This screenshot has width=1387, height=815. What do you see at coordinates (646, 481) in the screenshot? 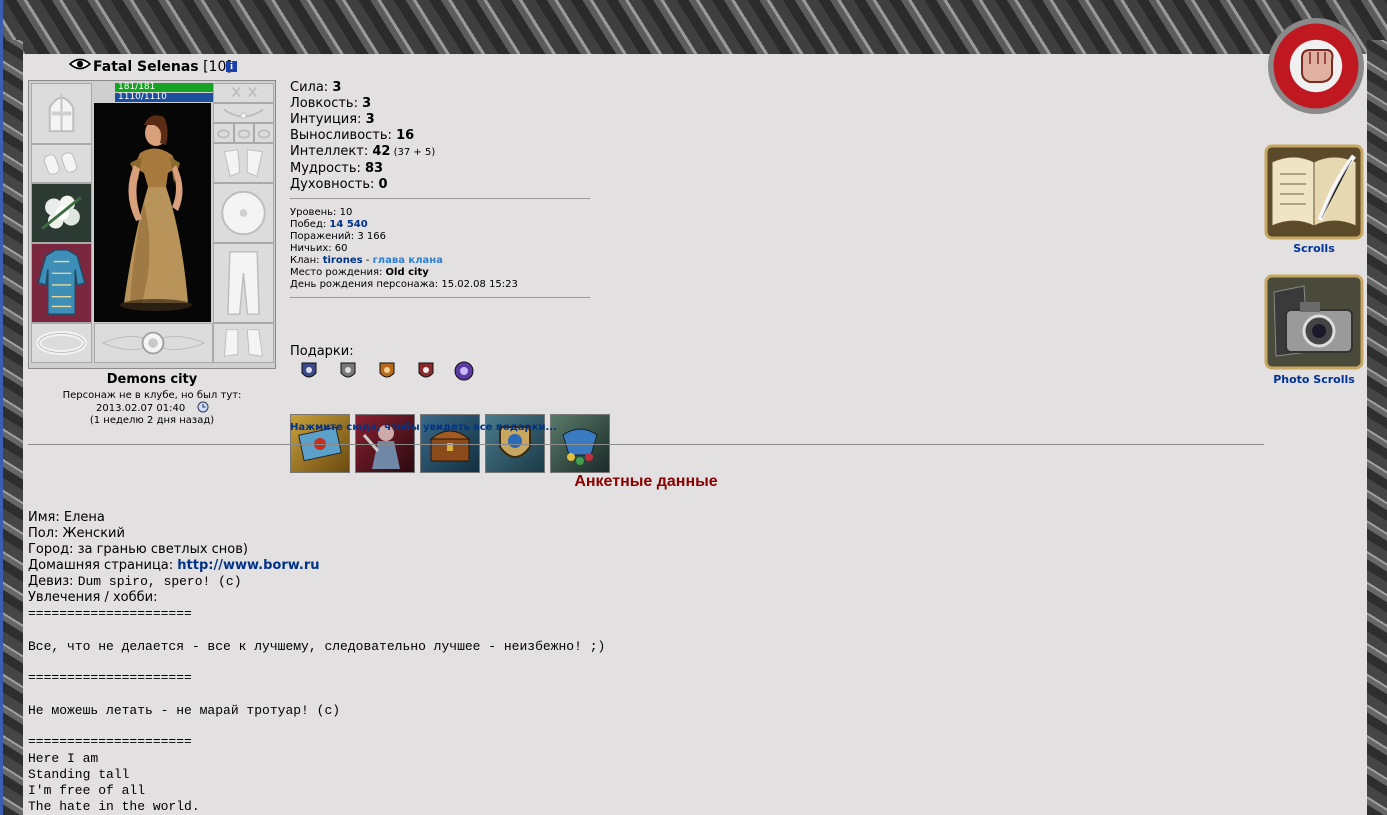
I see `profile-heading: Анкетные данные` at bounding box center [646, 481].